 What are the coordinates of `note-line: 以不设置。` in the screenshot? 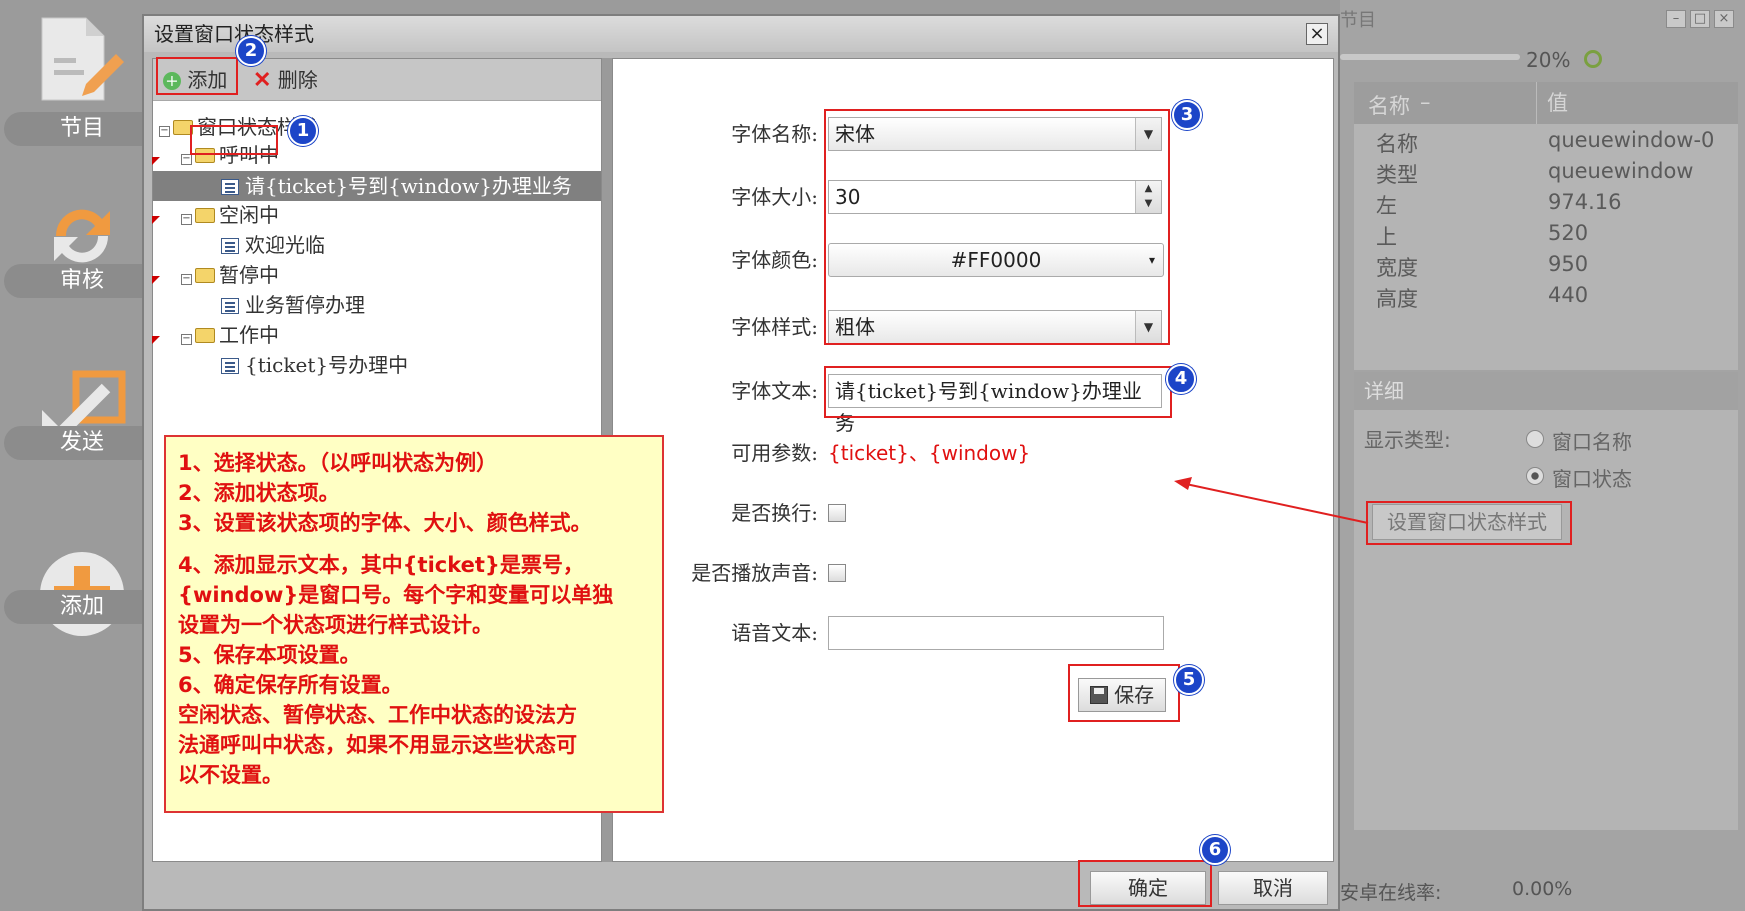 It's located at (230, 775).